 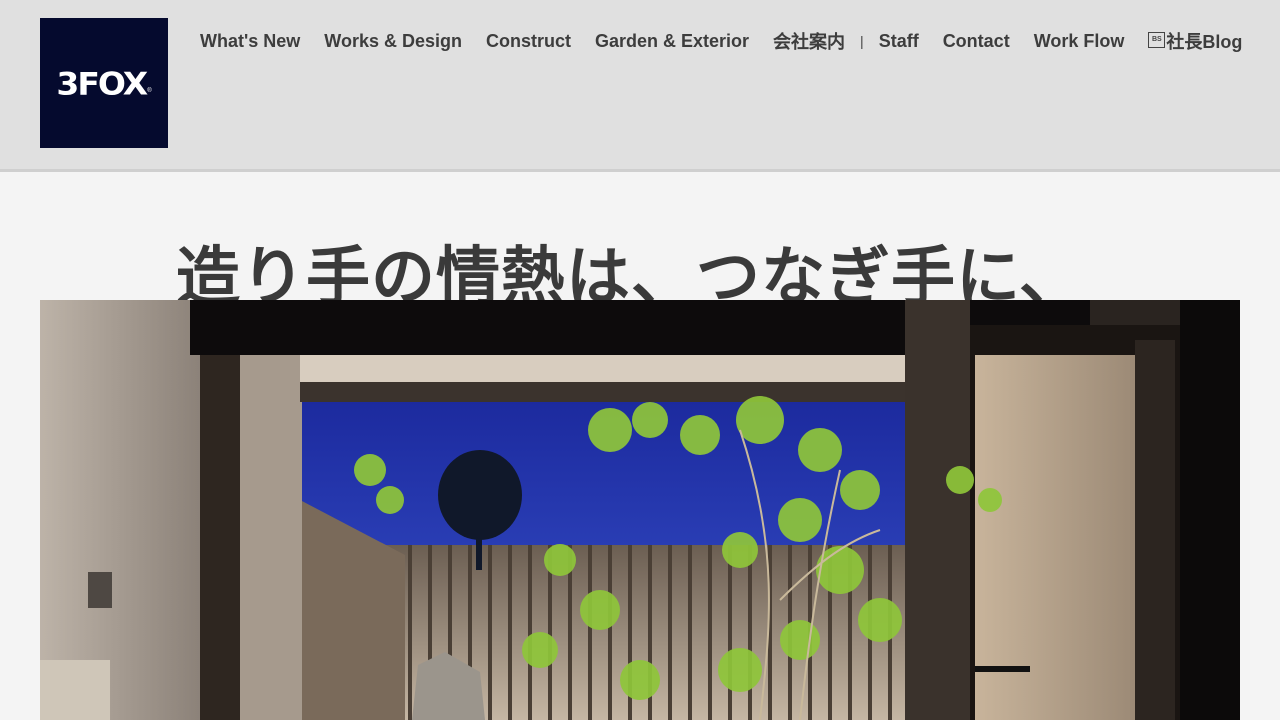 What do you see at coordinates (1204, 42) in the screenshot?
I see `nav-item-president-blog-label: 社長Blog` at bounding box center [1204, 42].